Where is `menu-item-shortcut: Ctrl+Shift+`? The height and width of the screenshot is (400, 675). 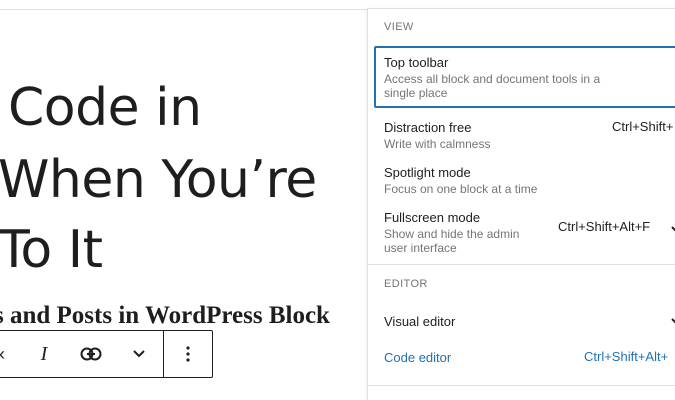 menu-item-shortcut: Ctrl+Shift+ is located at coordinates (643, 126).